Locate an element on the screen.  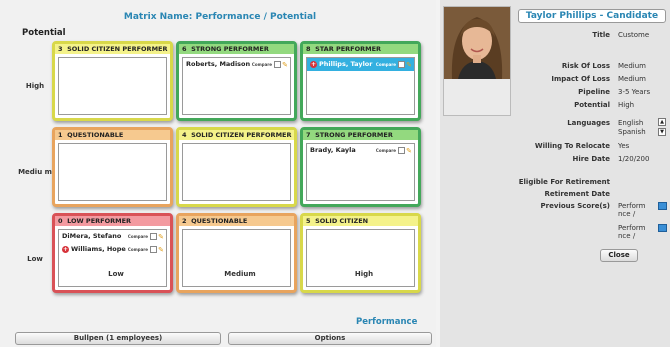
row-label-low: Low is located at coordinates (35, 259).